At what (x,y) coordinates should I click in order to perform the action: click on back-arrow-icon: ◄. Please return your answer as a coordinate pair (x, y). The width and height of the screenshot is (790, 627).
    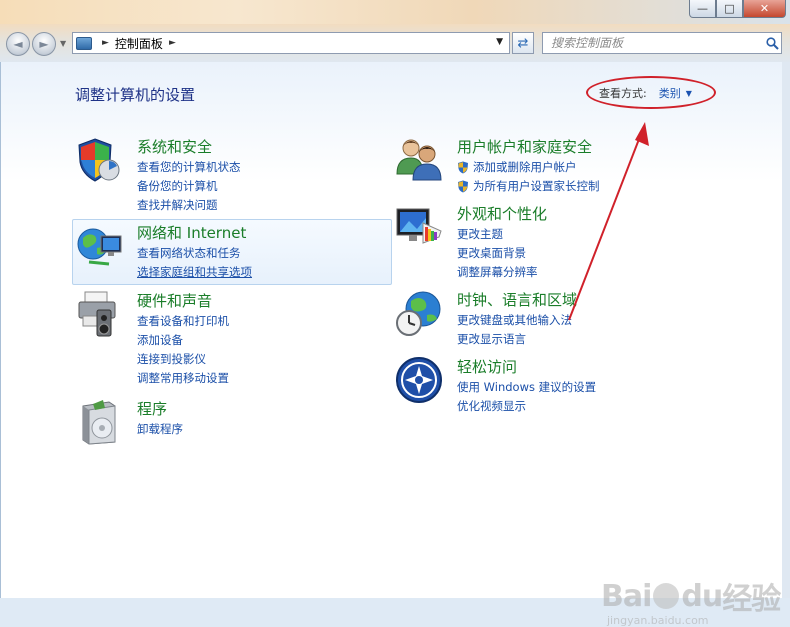
    Looking at the image, I should click on (18, 44).